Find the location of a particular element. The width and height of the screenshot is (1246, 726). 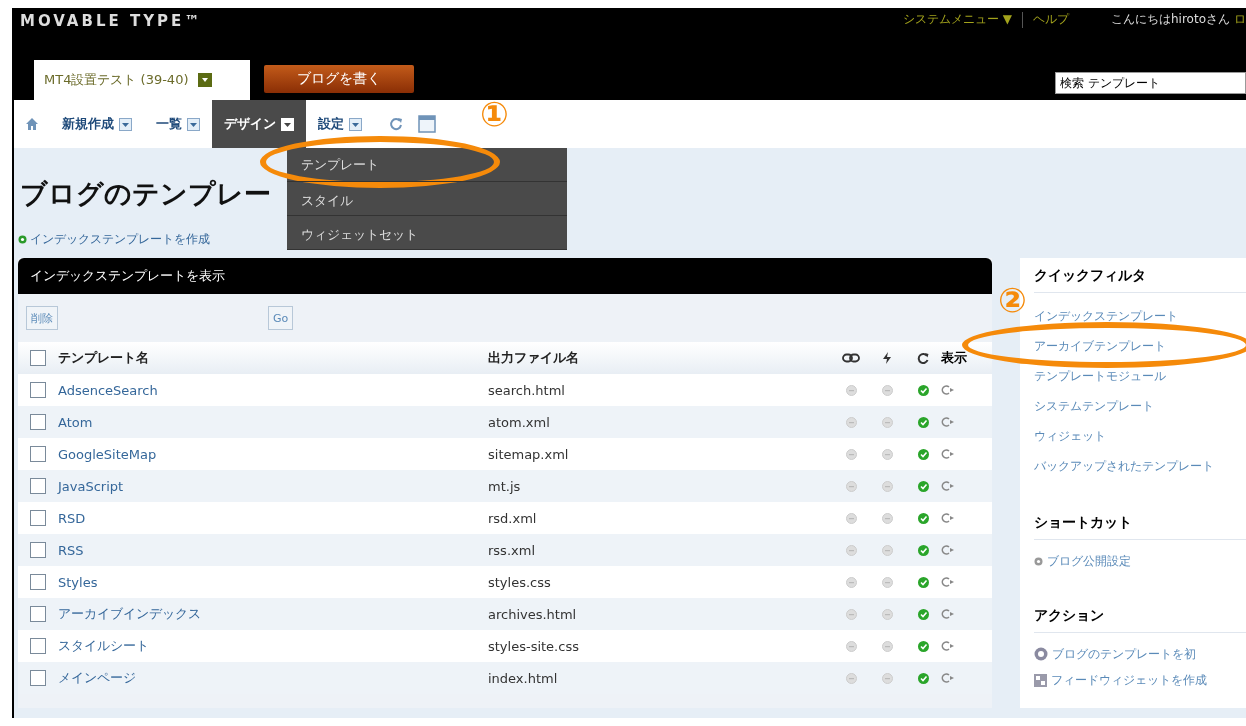

table-cell-text: atom.xml is located at coordinates (519, 422).